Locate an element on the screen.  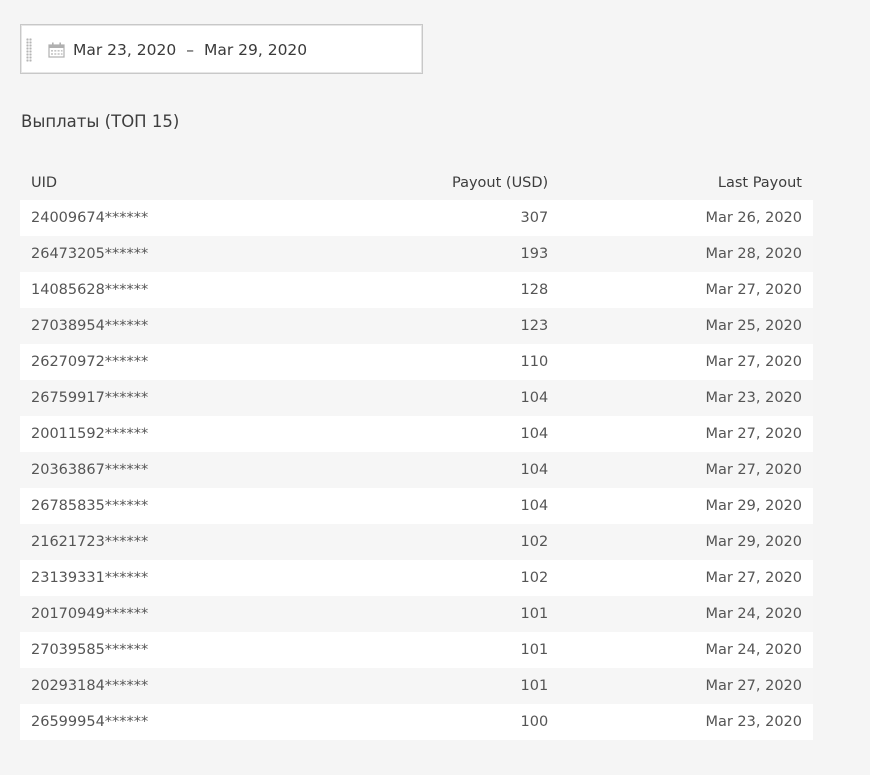
cell-payout: 110 is located at coordinates (534, 362).